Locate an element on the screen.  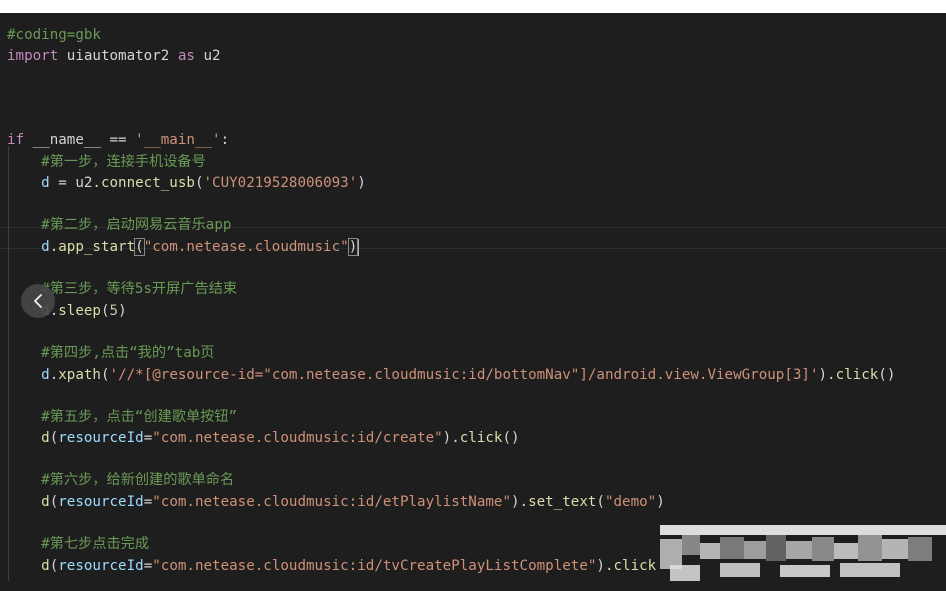
code-token: 'CUY0219528006093' is located at coordinates (280, 183).